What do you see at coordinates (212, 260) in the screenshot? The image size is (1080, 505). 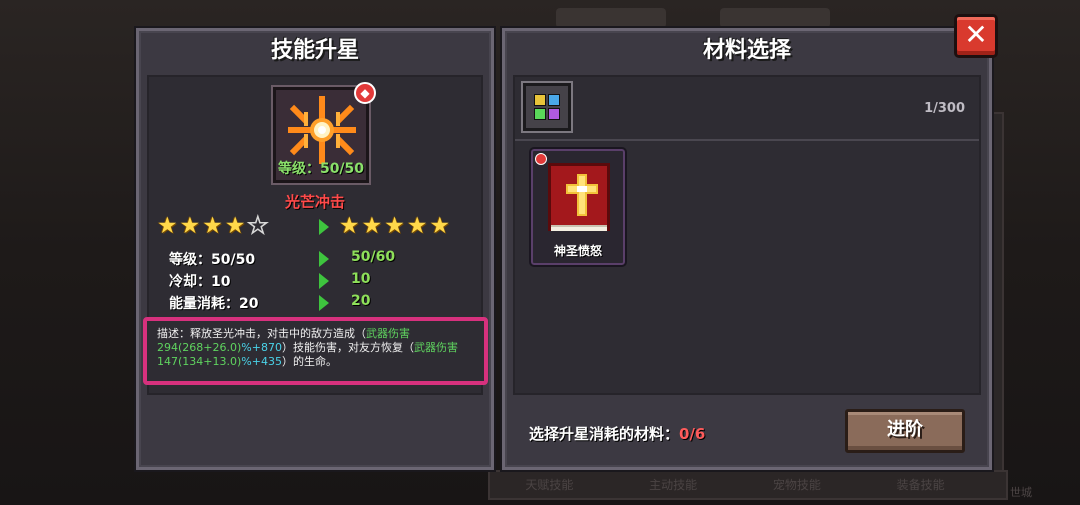 I see `stat-level: 等级：50/50` at bounding box center [212, 260].